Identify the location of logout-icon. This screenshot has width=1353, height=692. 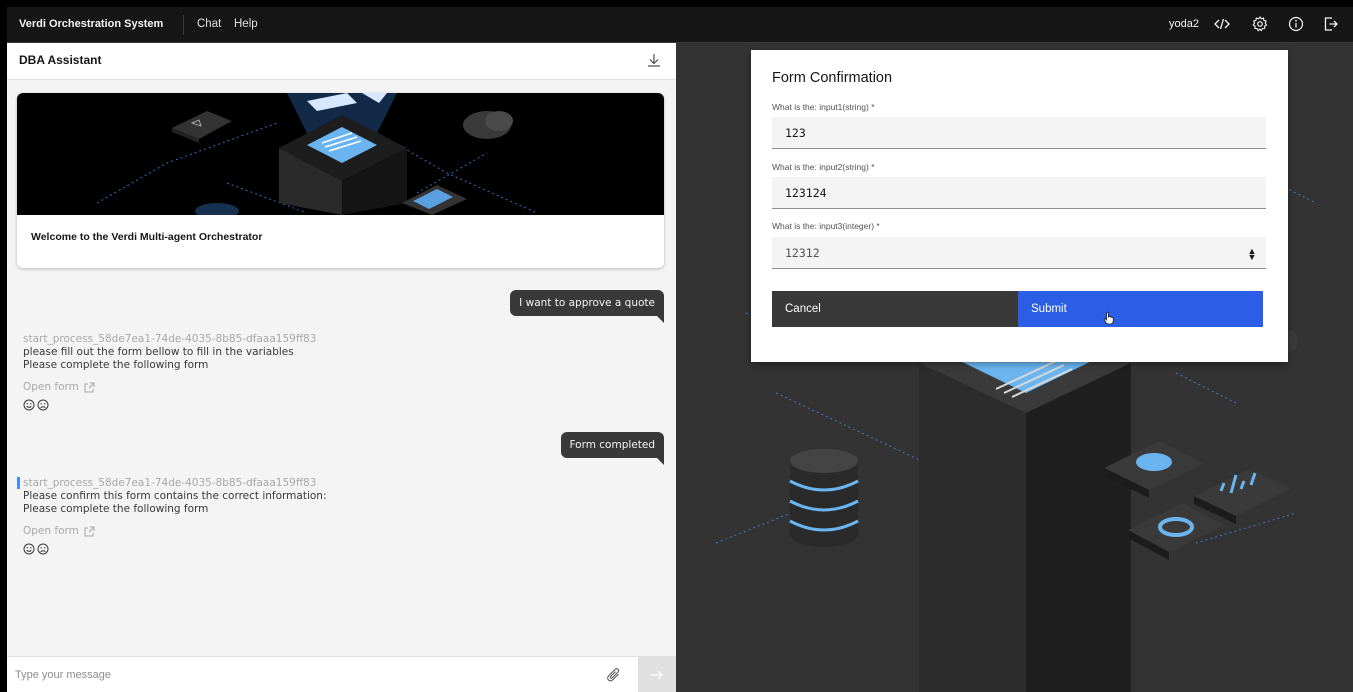
(1331, 24).